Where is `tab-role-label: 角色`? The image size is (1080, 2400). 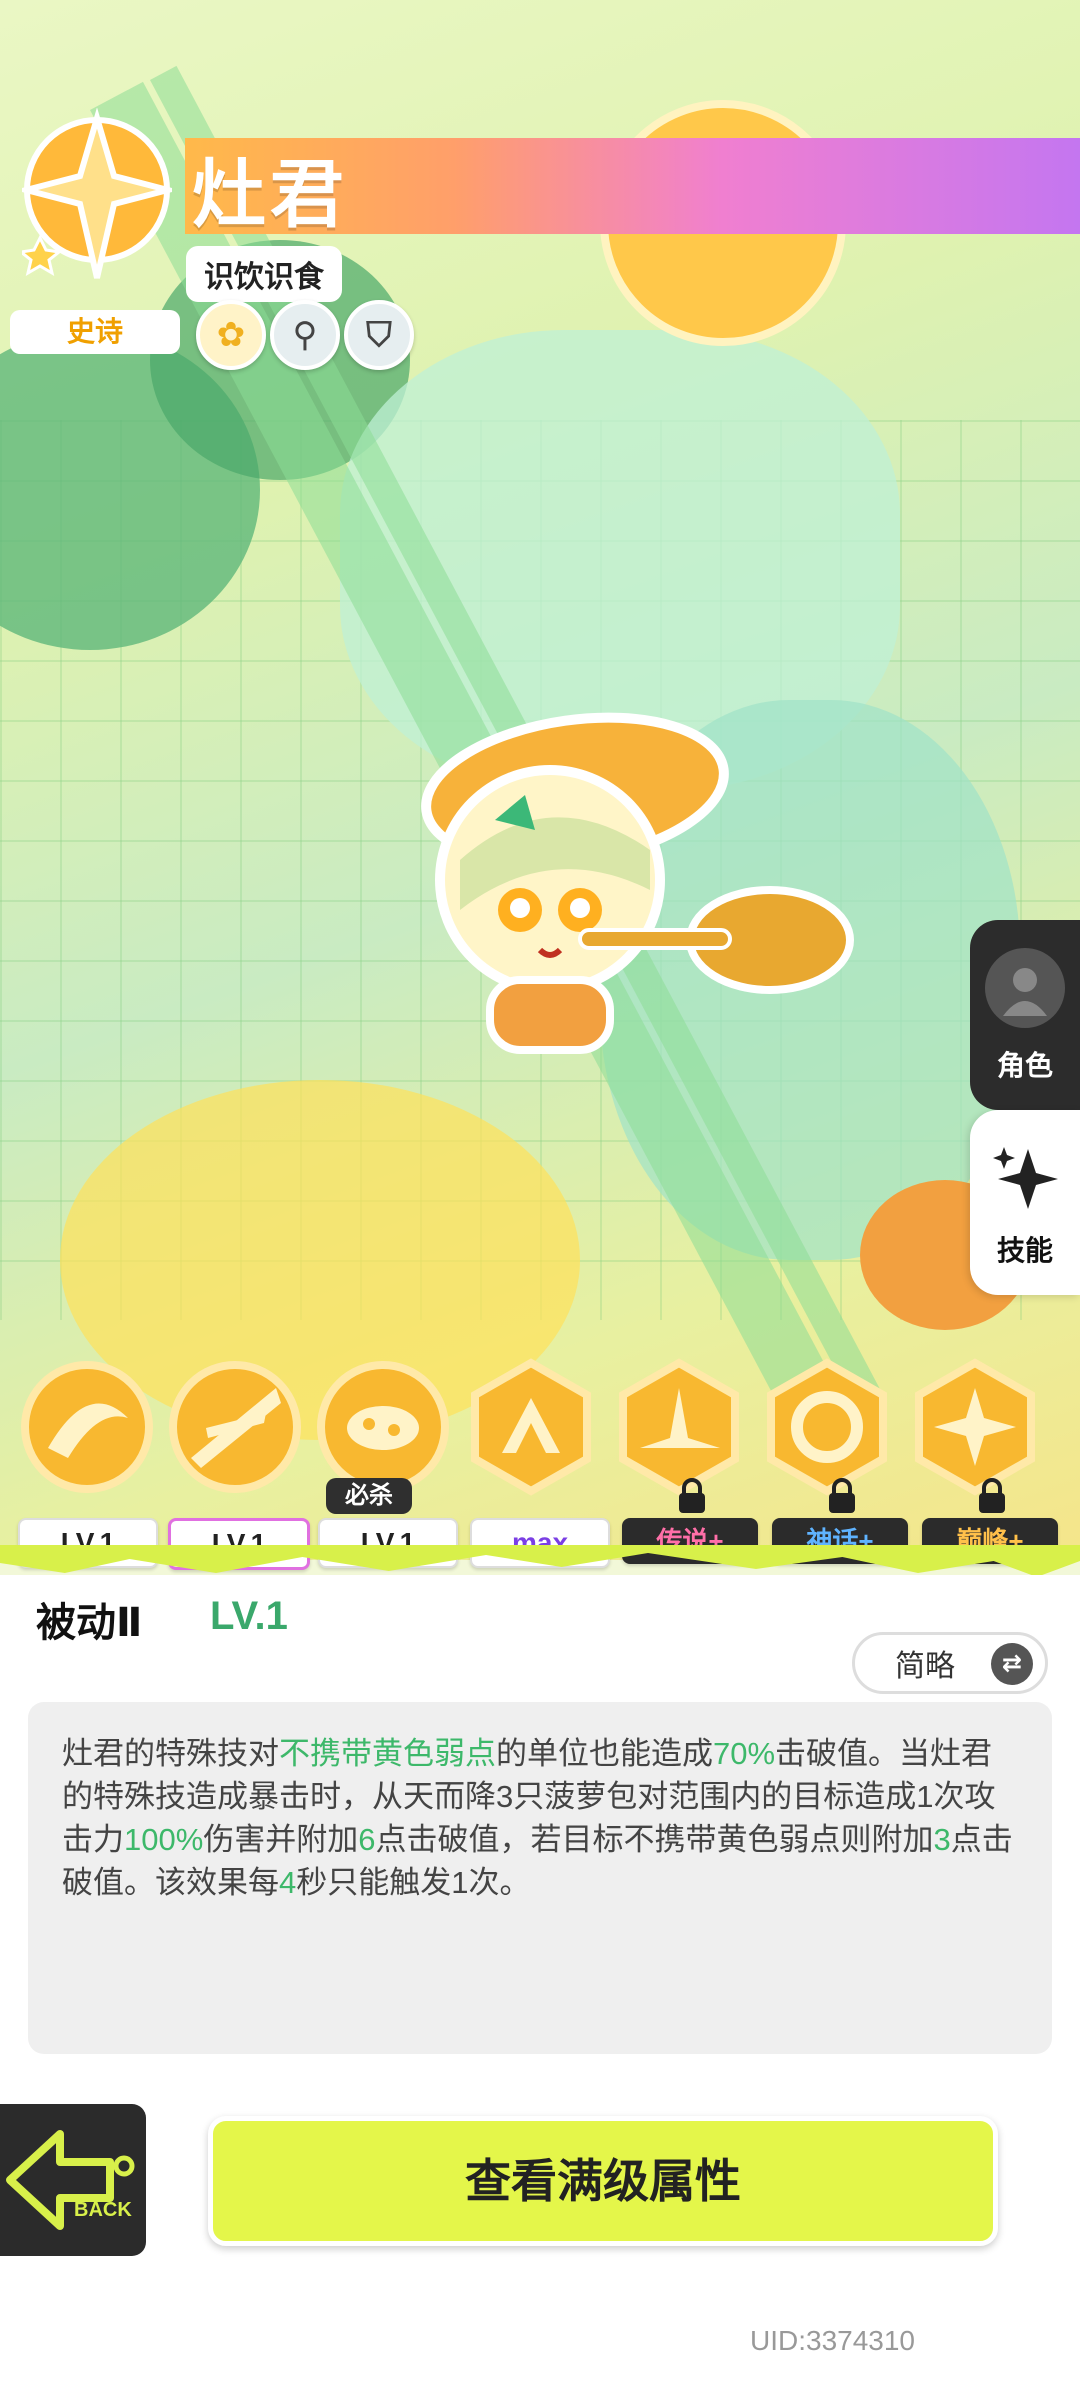 tab-role-label: 角色 is located at coordinates (1024, 1065).